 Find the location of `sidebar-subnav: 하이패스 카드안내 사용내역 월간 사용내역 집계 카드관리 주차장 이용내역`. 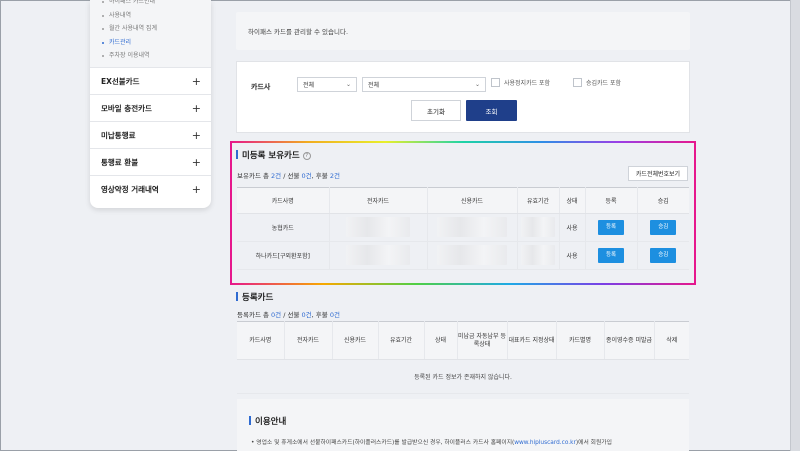

sidebar-subnav: 하이패스 카드안내 사용내역 월간 사용내역 집계 카드관리 주차장 이용내역 is located at coordinates (150, 33).